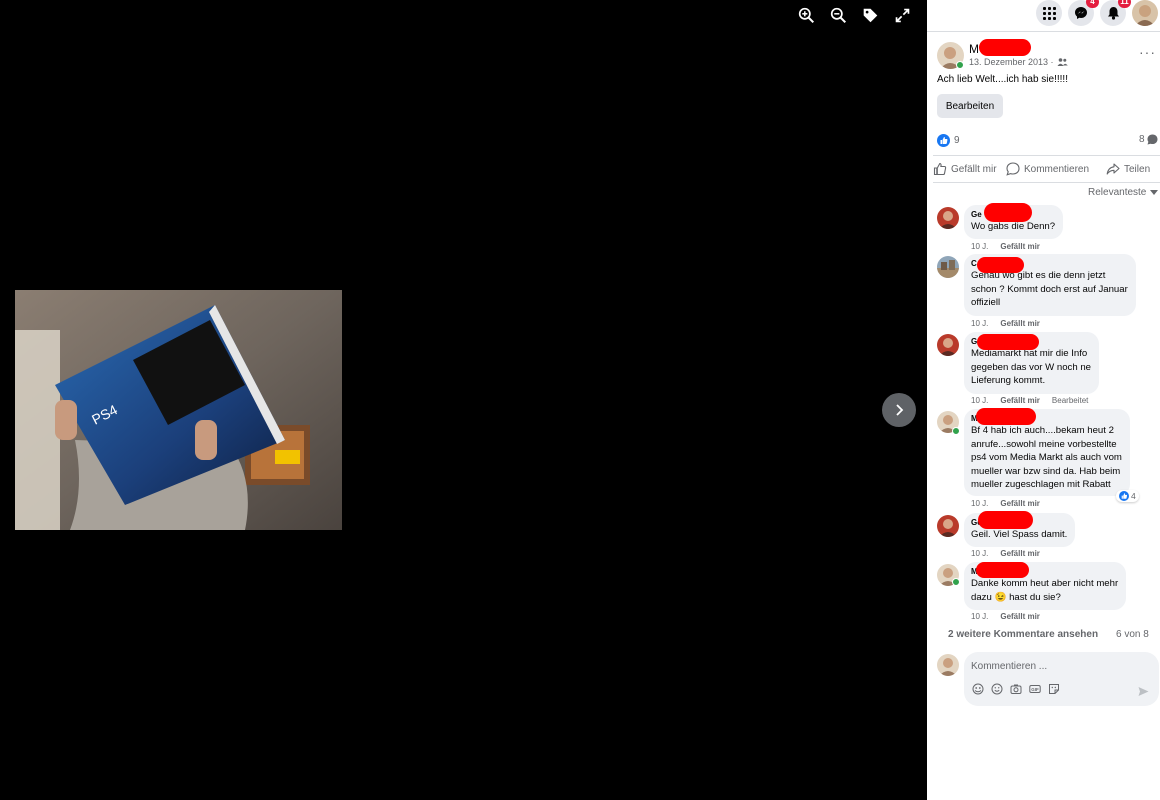 Image resolution: width=1160 pixels, height=800 pixels. Describe the element at coordinates (854, 15) in the screenshot. I see `viewer-toolbar` at that location.